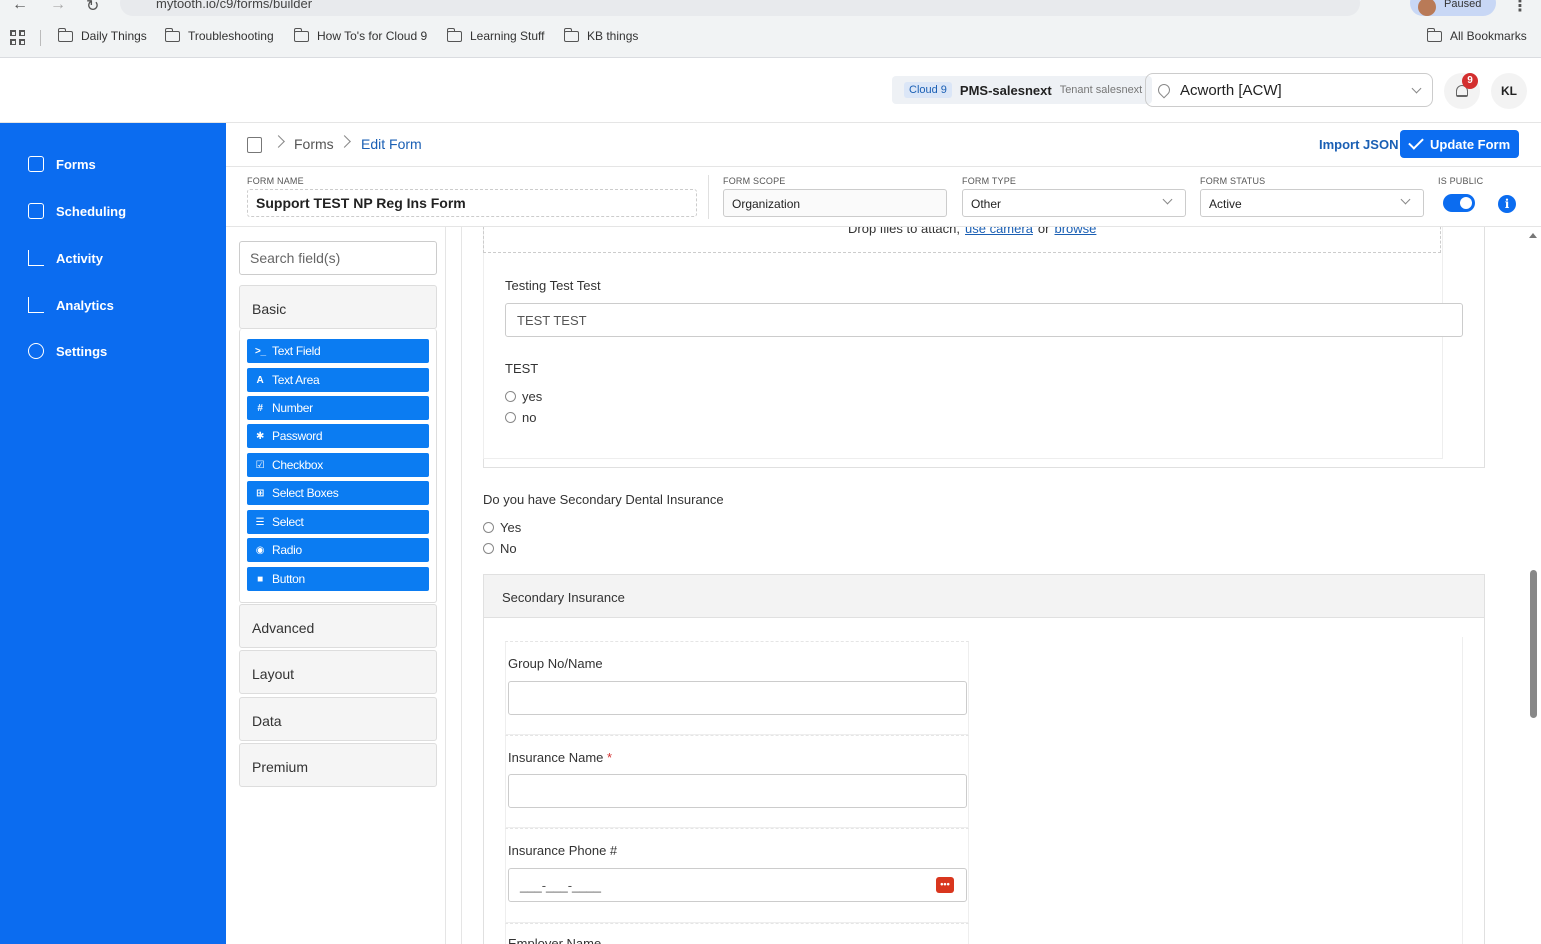 This screenshot has width=1541, height=944. Describe the element at coordinates (472, 203) in the screenshot. I see `form-name-input: Support TEST NP Reg Ins Form` at that location.